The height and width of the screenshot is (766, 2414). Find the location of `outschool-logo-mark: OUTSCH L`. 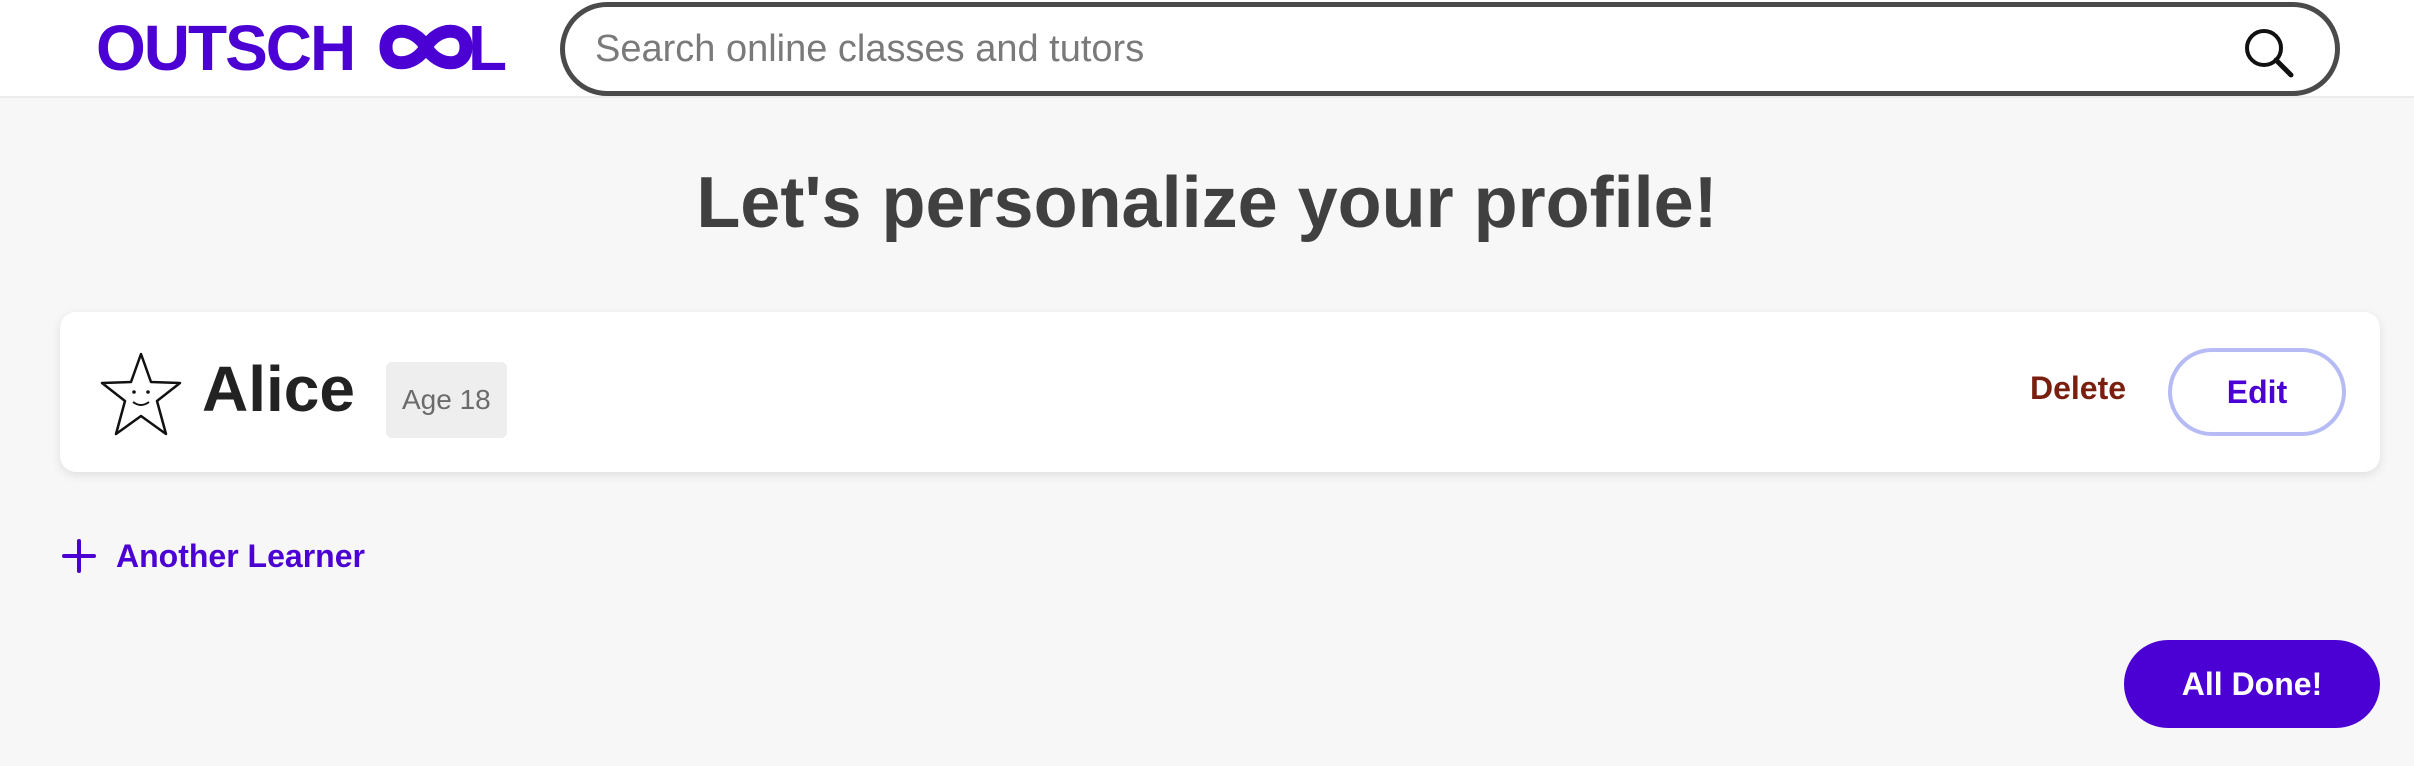

outschool-logo-mark: OUTSCH L is located at coordinates (301, 47).